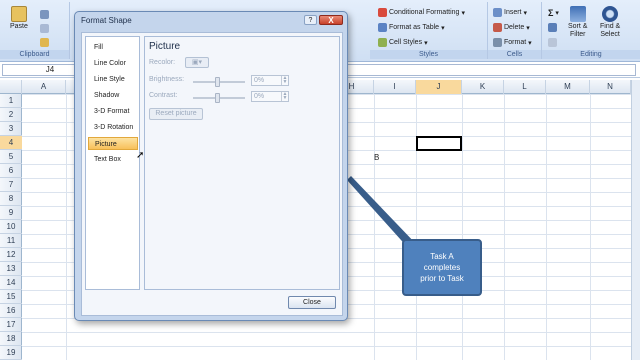 Image resolution: width=640 pixels, height=360 pixels. What do you see at coordinates (331, 20) in the screenshot?
I see `dialog-close-button: X` at bounding box center [331, 20].